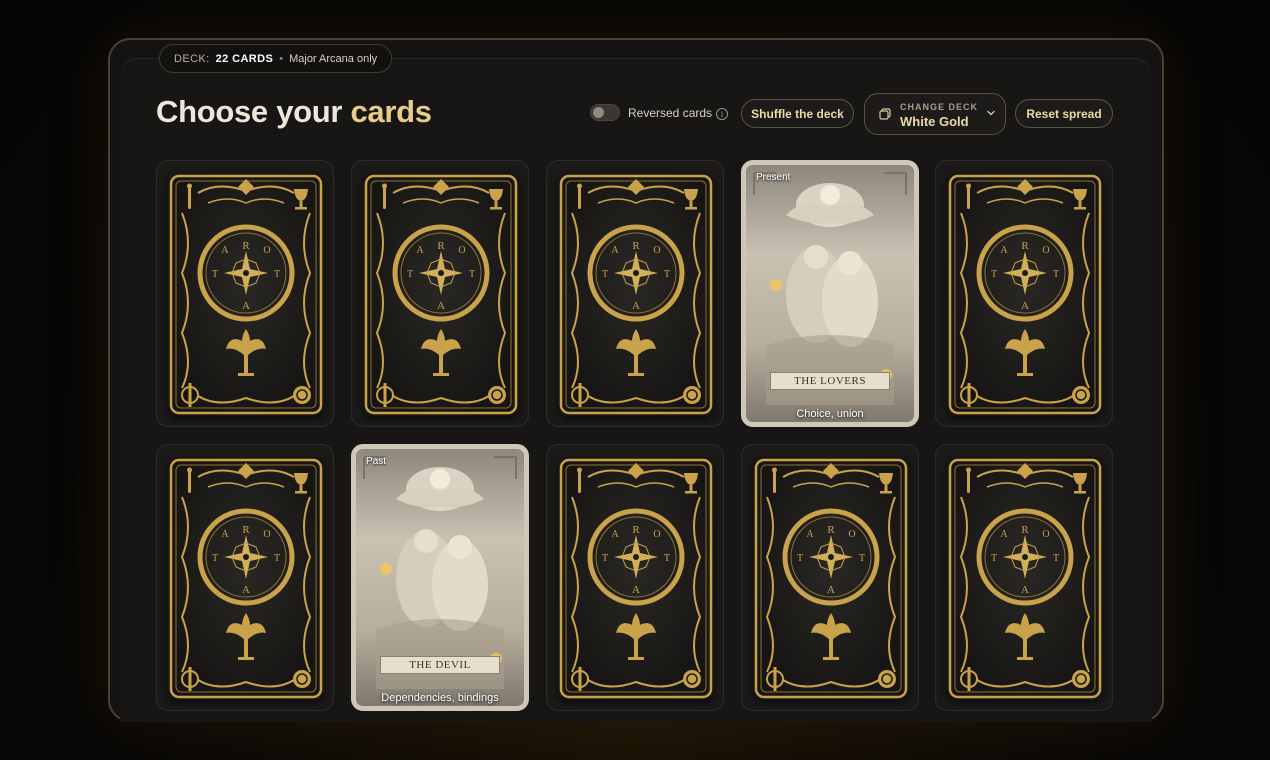 The height and width of the screenshot is (760, 1270). What do you see at coordinates (598, 112) in the screenshot?
I see `toggle-knob` at bounding box center [598, 112].